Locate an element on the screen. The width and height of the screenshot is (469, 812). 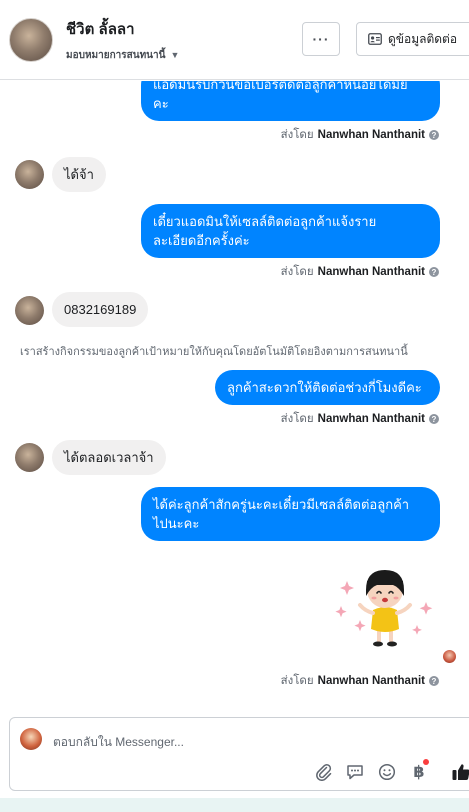
contact-avatar is located at coordinates (31, 39).